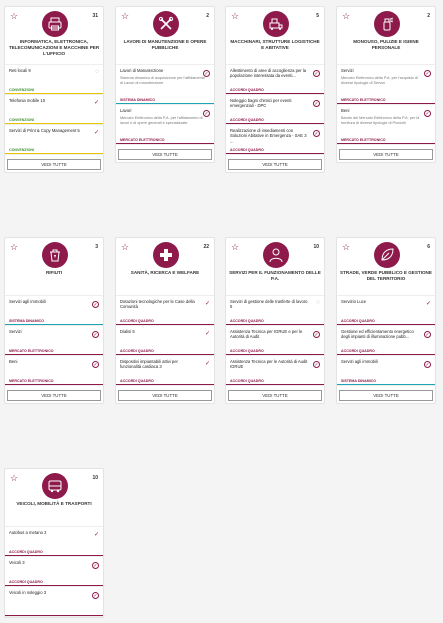  Describe the element at coordinates (54, 572) in the screenshot. I see `list-item: Veicoli 3 ACCORDI QUADRO ✓` at that location.